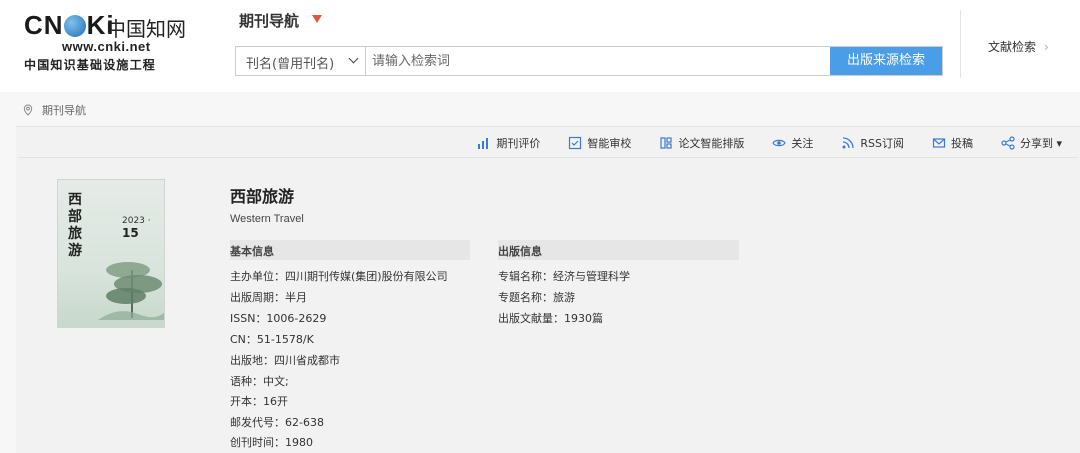 This screenshot has height=453, width=1080. What do you see at coordinates (882, 143) in the screenshot?
I see `tool-label: RSS订阅` at bounding box center [882, 143].